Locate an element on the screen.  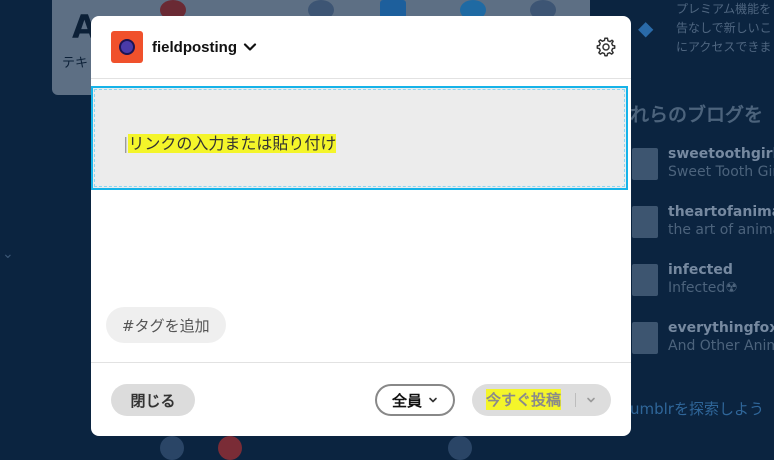
background-blog-item: theartofanimatic the art of animat is located at coordinates (703, 227).